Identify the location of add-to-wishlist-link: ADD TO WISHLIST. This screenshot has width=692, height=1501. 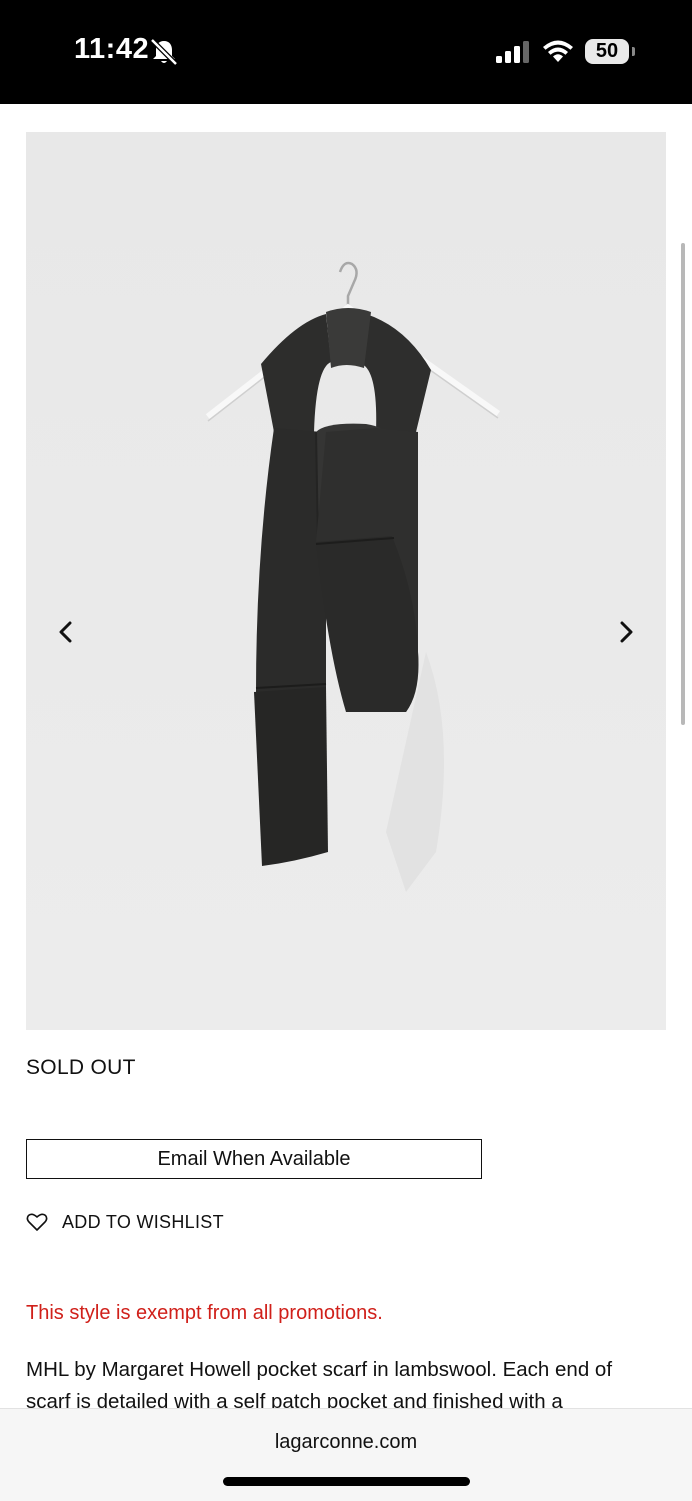
(125, 1222).